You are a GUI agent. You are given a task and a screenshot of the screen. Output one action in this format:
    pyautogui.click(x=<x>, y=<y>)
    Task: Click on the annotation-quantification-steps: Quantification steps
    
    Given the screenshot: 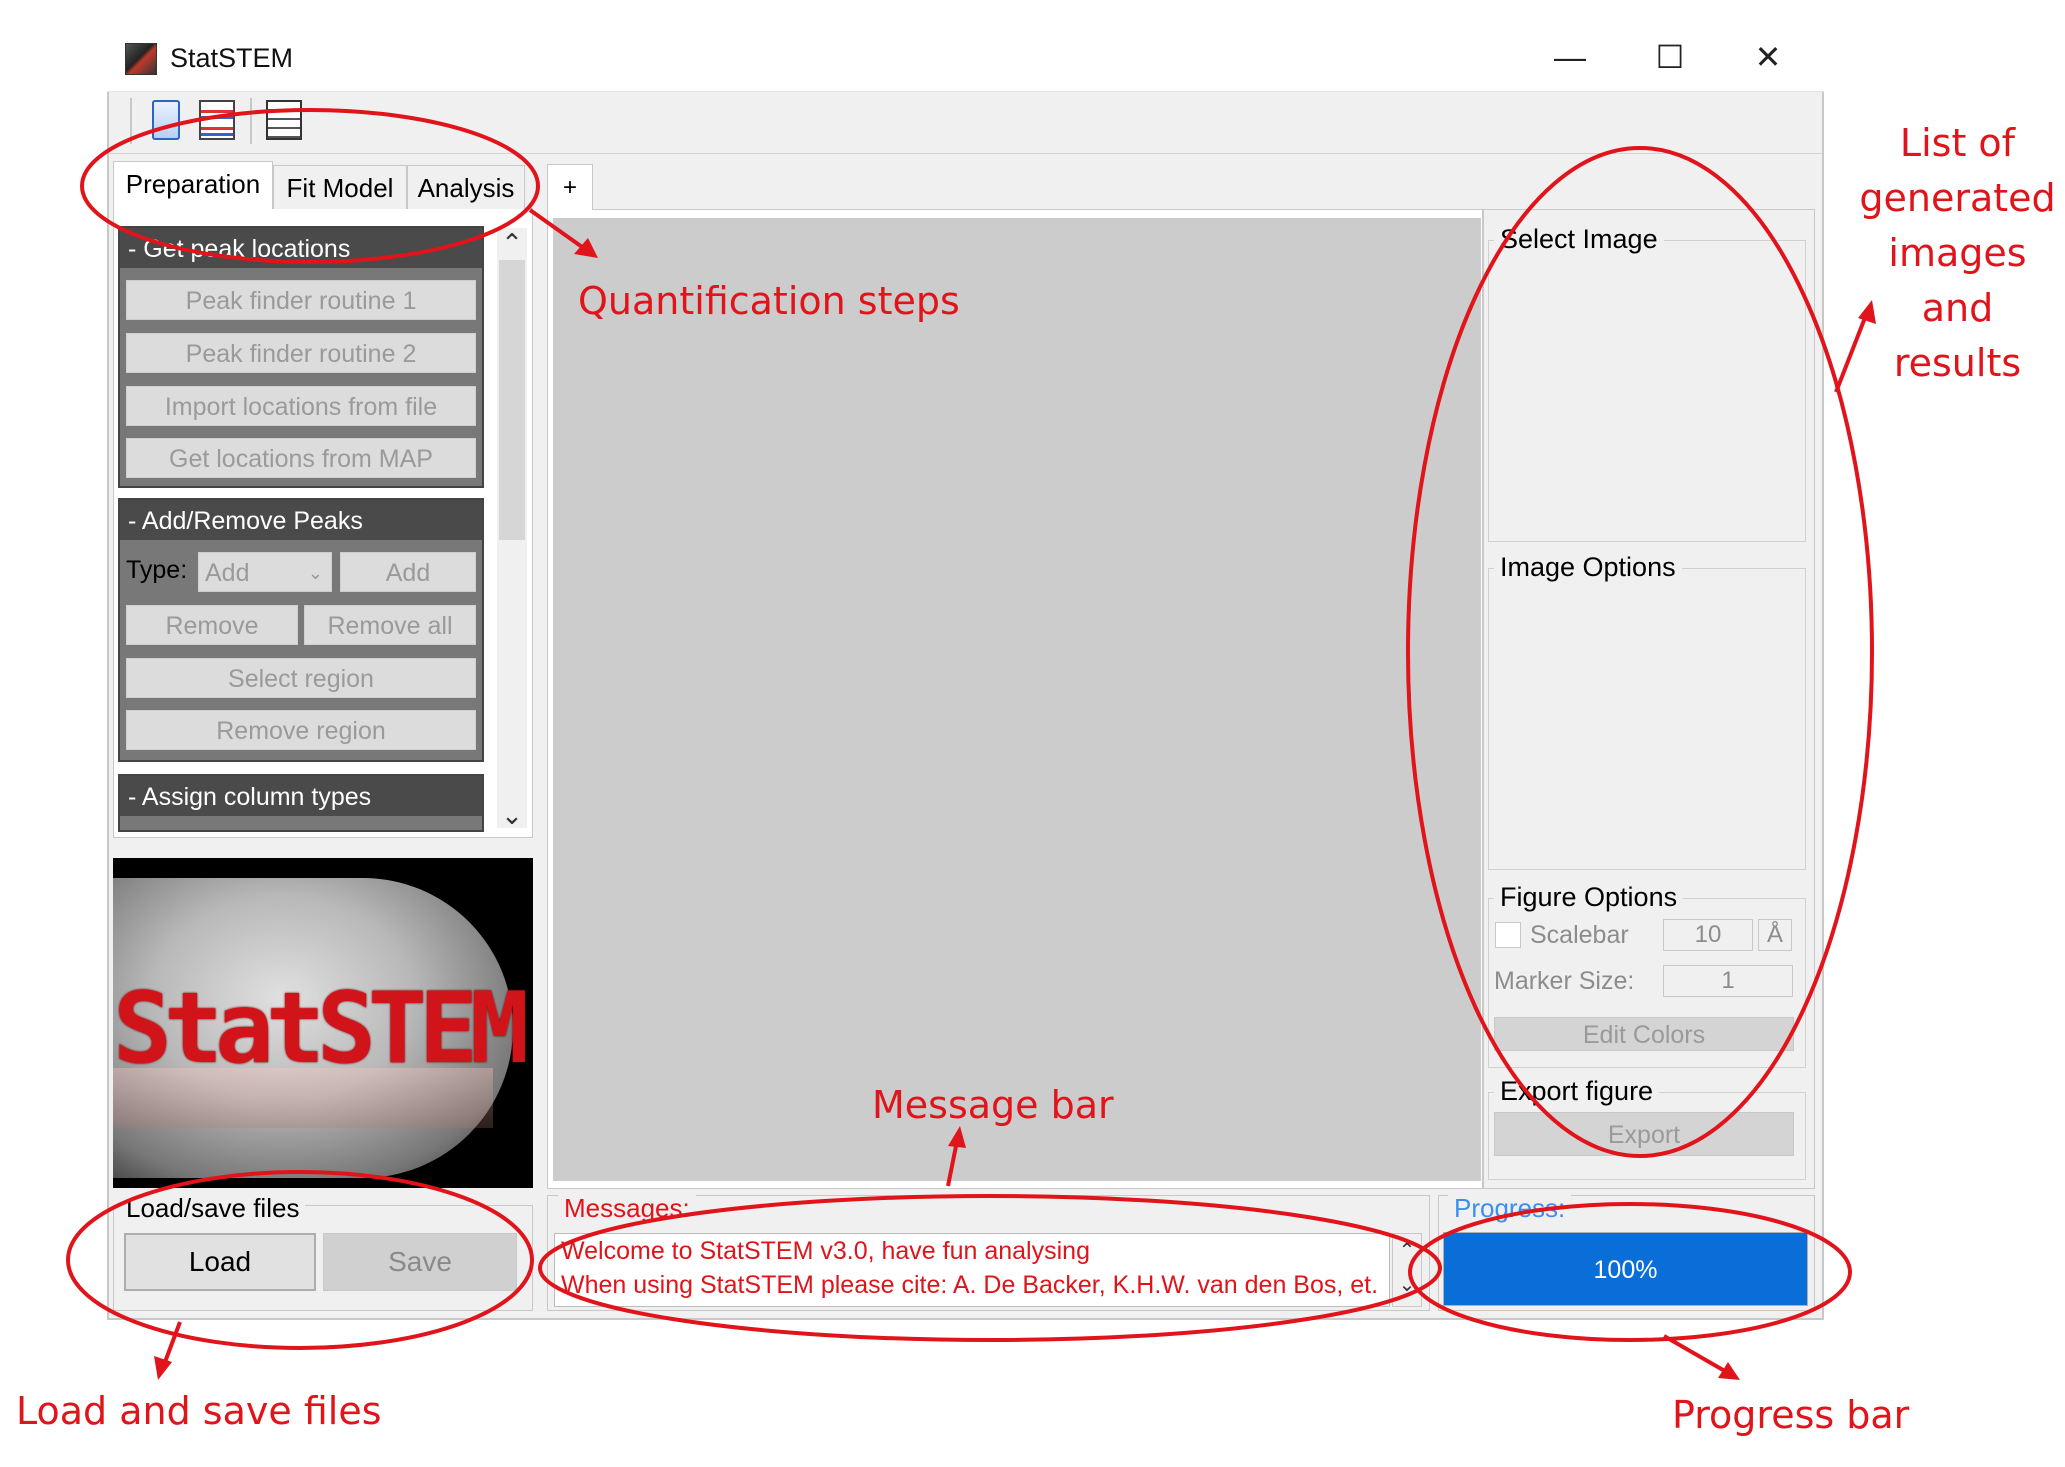 What is the action you would take?
    pyautogui.click(x=769, y=301)
    